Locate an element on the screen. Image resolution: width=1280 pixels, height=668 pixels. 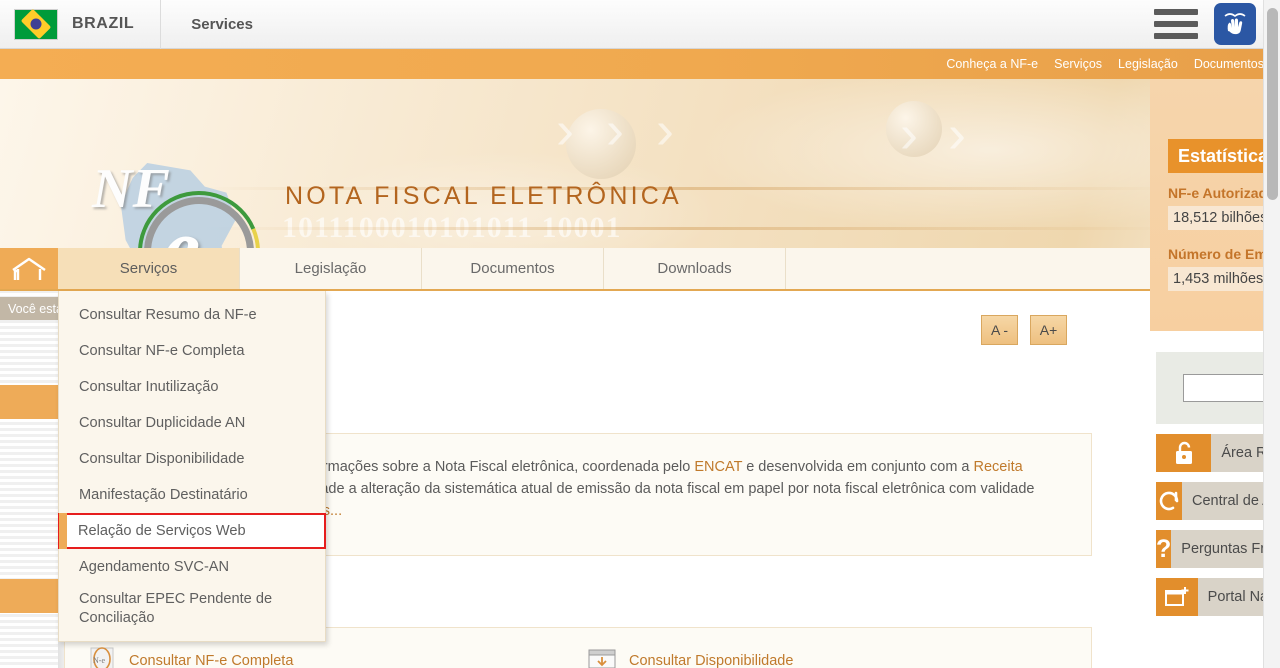
banner-chevron-1: › is located at coordinates (565, 130).